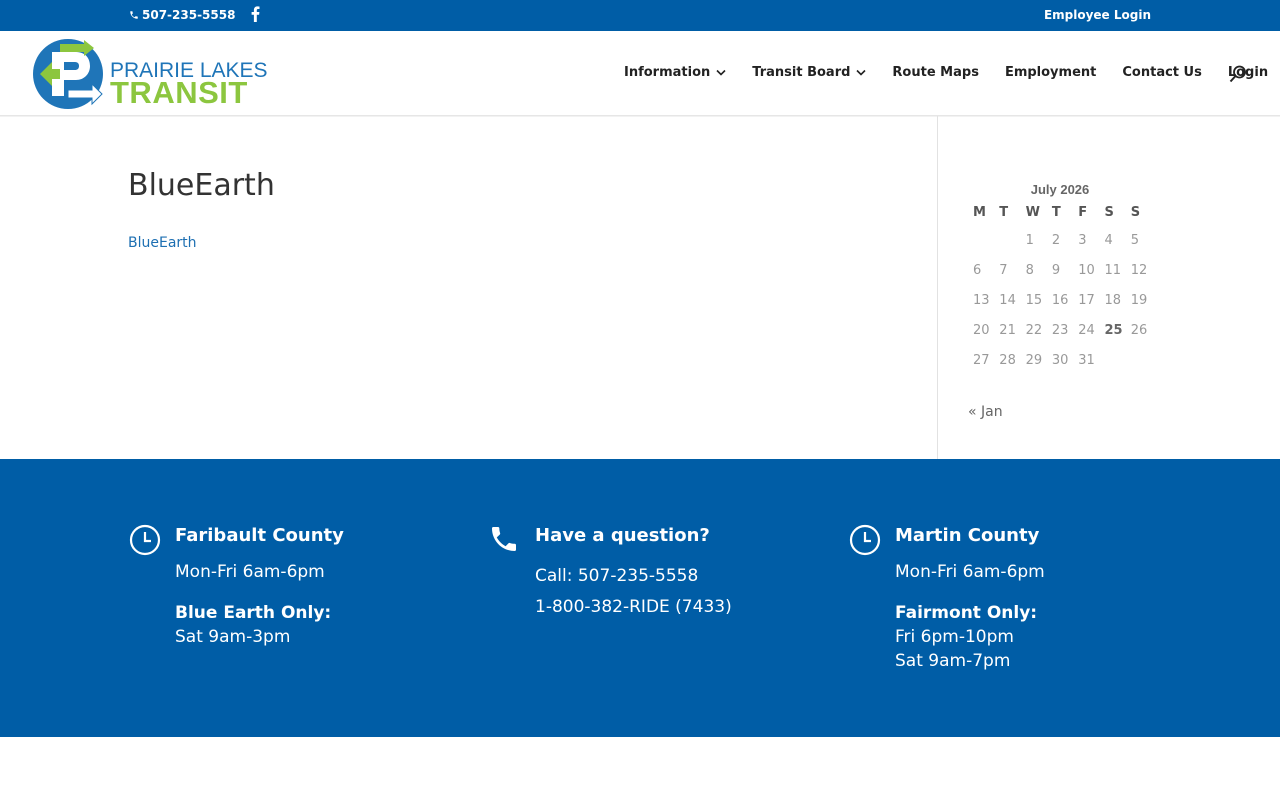 The image size is (1280, 800). Describe the element at coordinates (1086, 300) in the screenshot. I see `calendar-day: 17` at that location.